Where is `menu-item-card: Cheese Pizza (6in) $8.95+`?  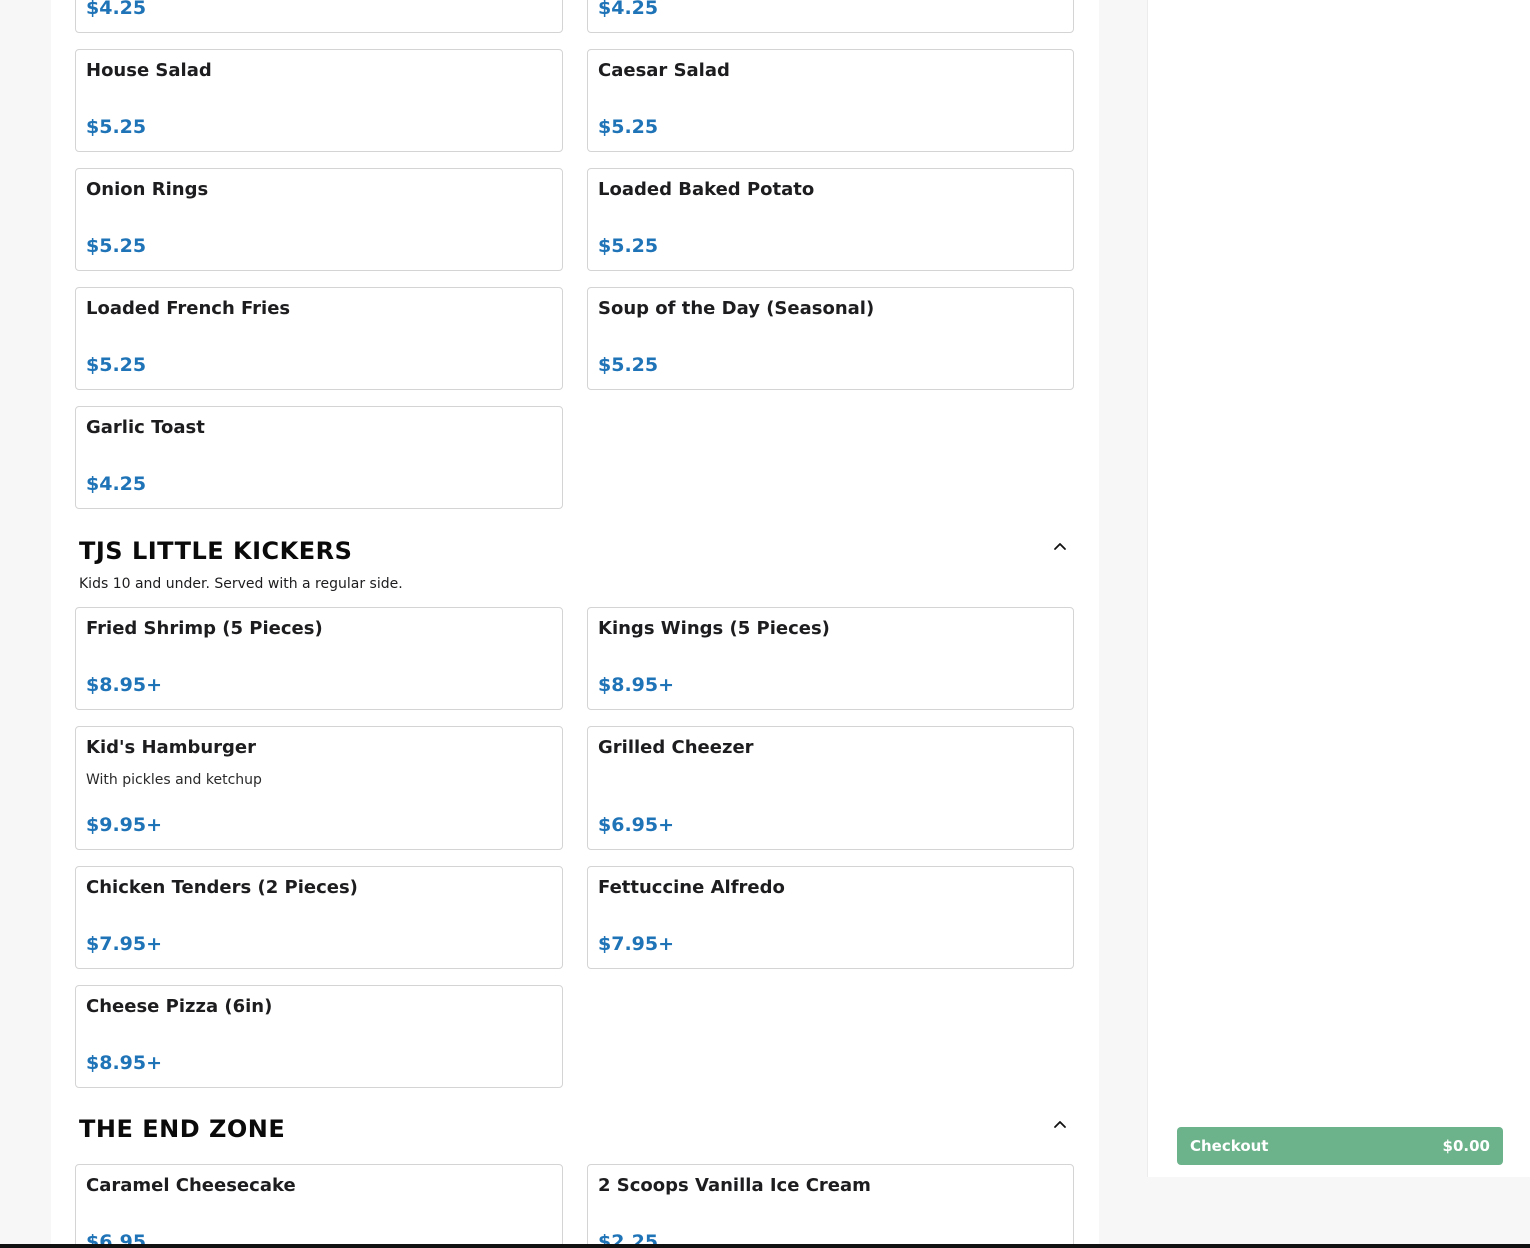
menu-item-card: Cheese Pizza (6in) $8.95+ is located at coordinates (319, 1036).